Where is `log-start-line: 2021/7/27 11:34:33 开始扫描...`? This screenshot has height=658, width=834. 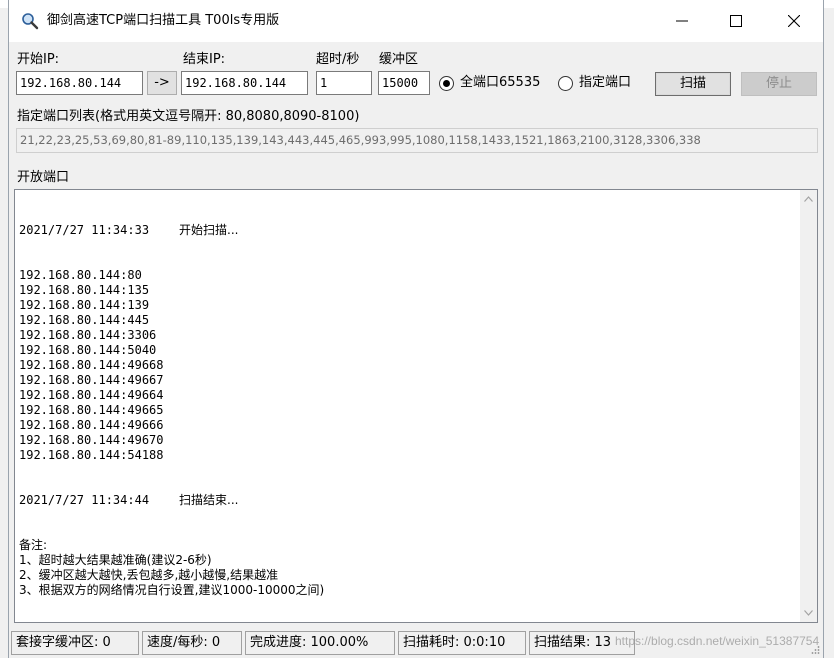 log-start-line: 2021/7/27 11:34:33 开始扫描... is located at coordinates (407, 230).